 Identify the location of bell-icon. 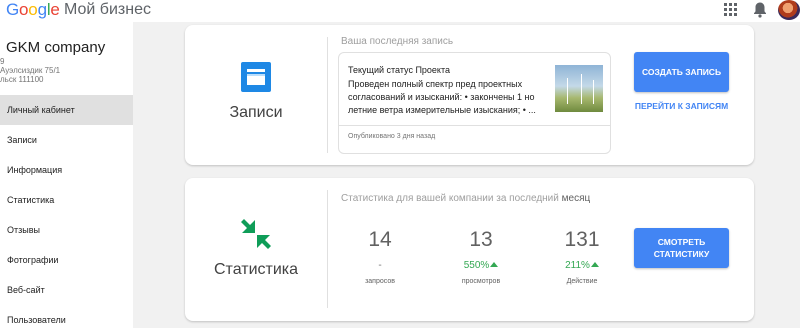
(760, 10).